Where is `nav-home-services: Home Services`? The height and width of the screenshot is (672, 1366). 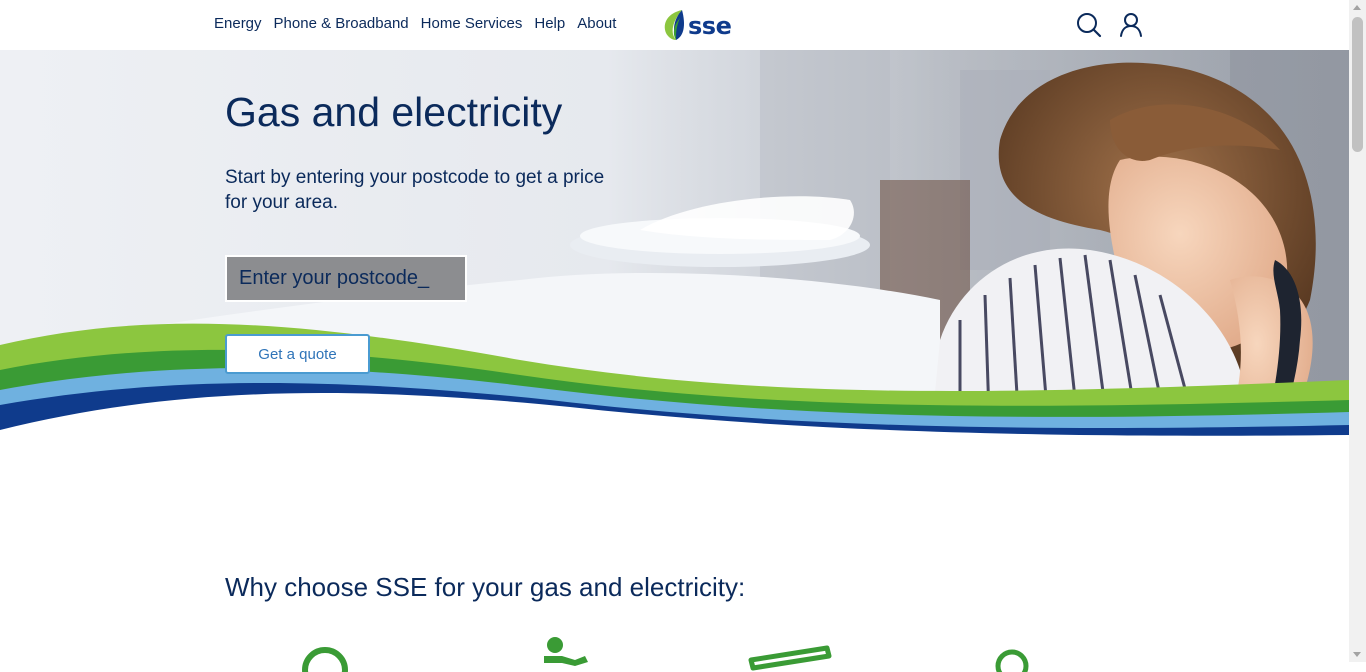 nav-home-services: Home Services is located at coordinates (472, 24).